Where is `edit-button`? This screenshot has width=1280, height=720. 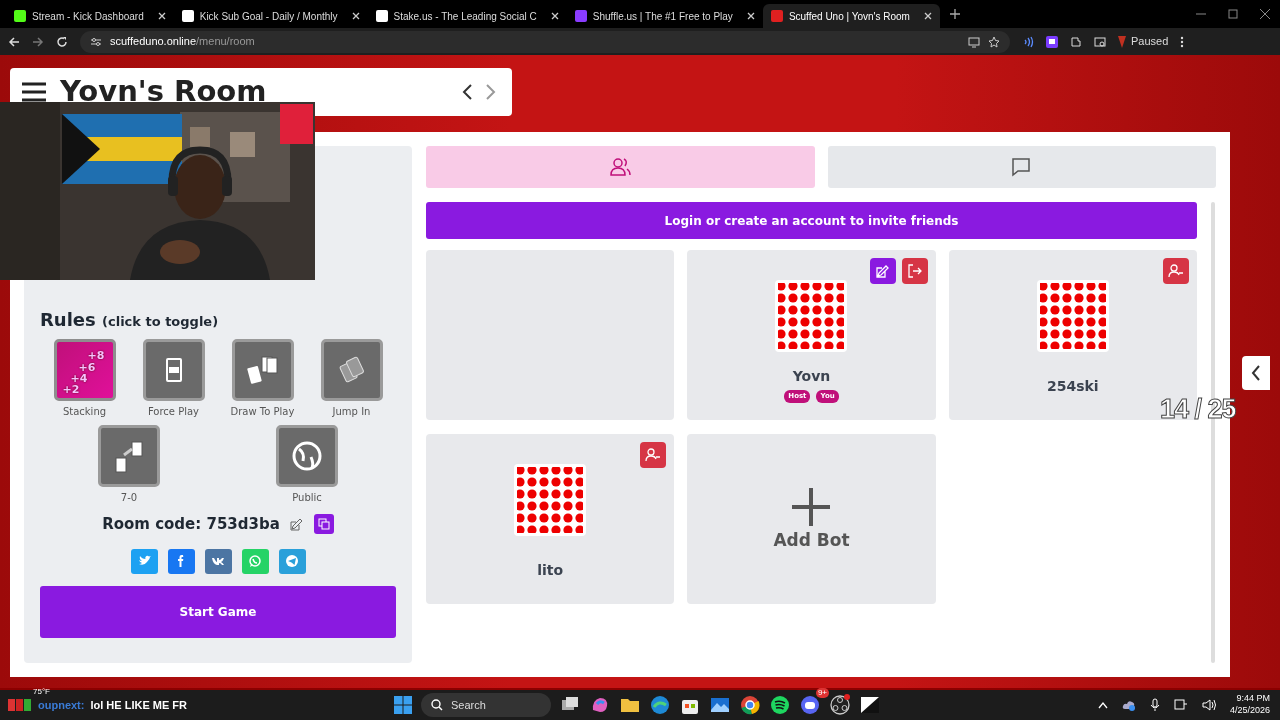 edit-button is located at coordinates (882, 271).